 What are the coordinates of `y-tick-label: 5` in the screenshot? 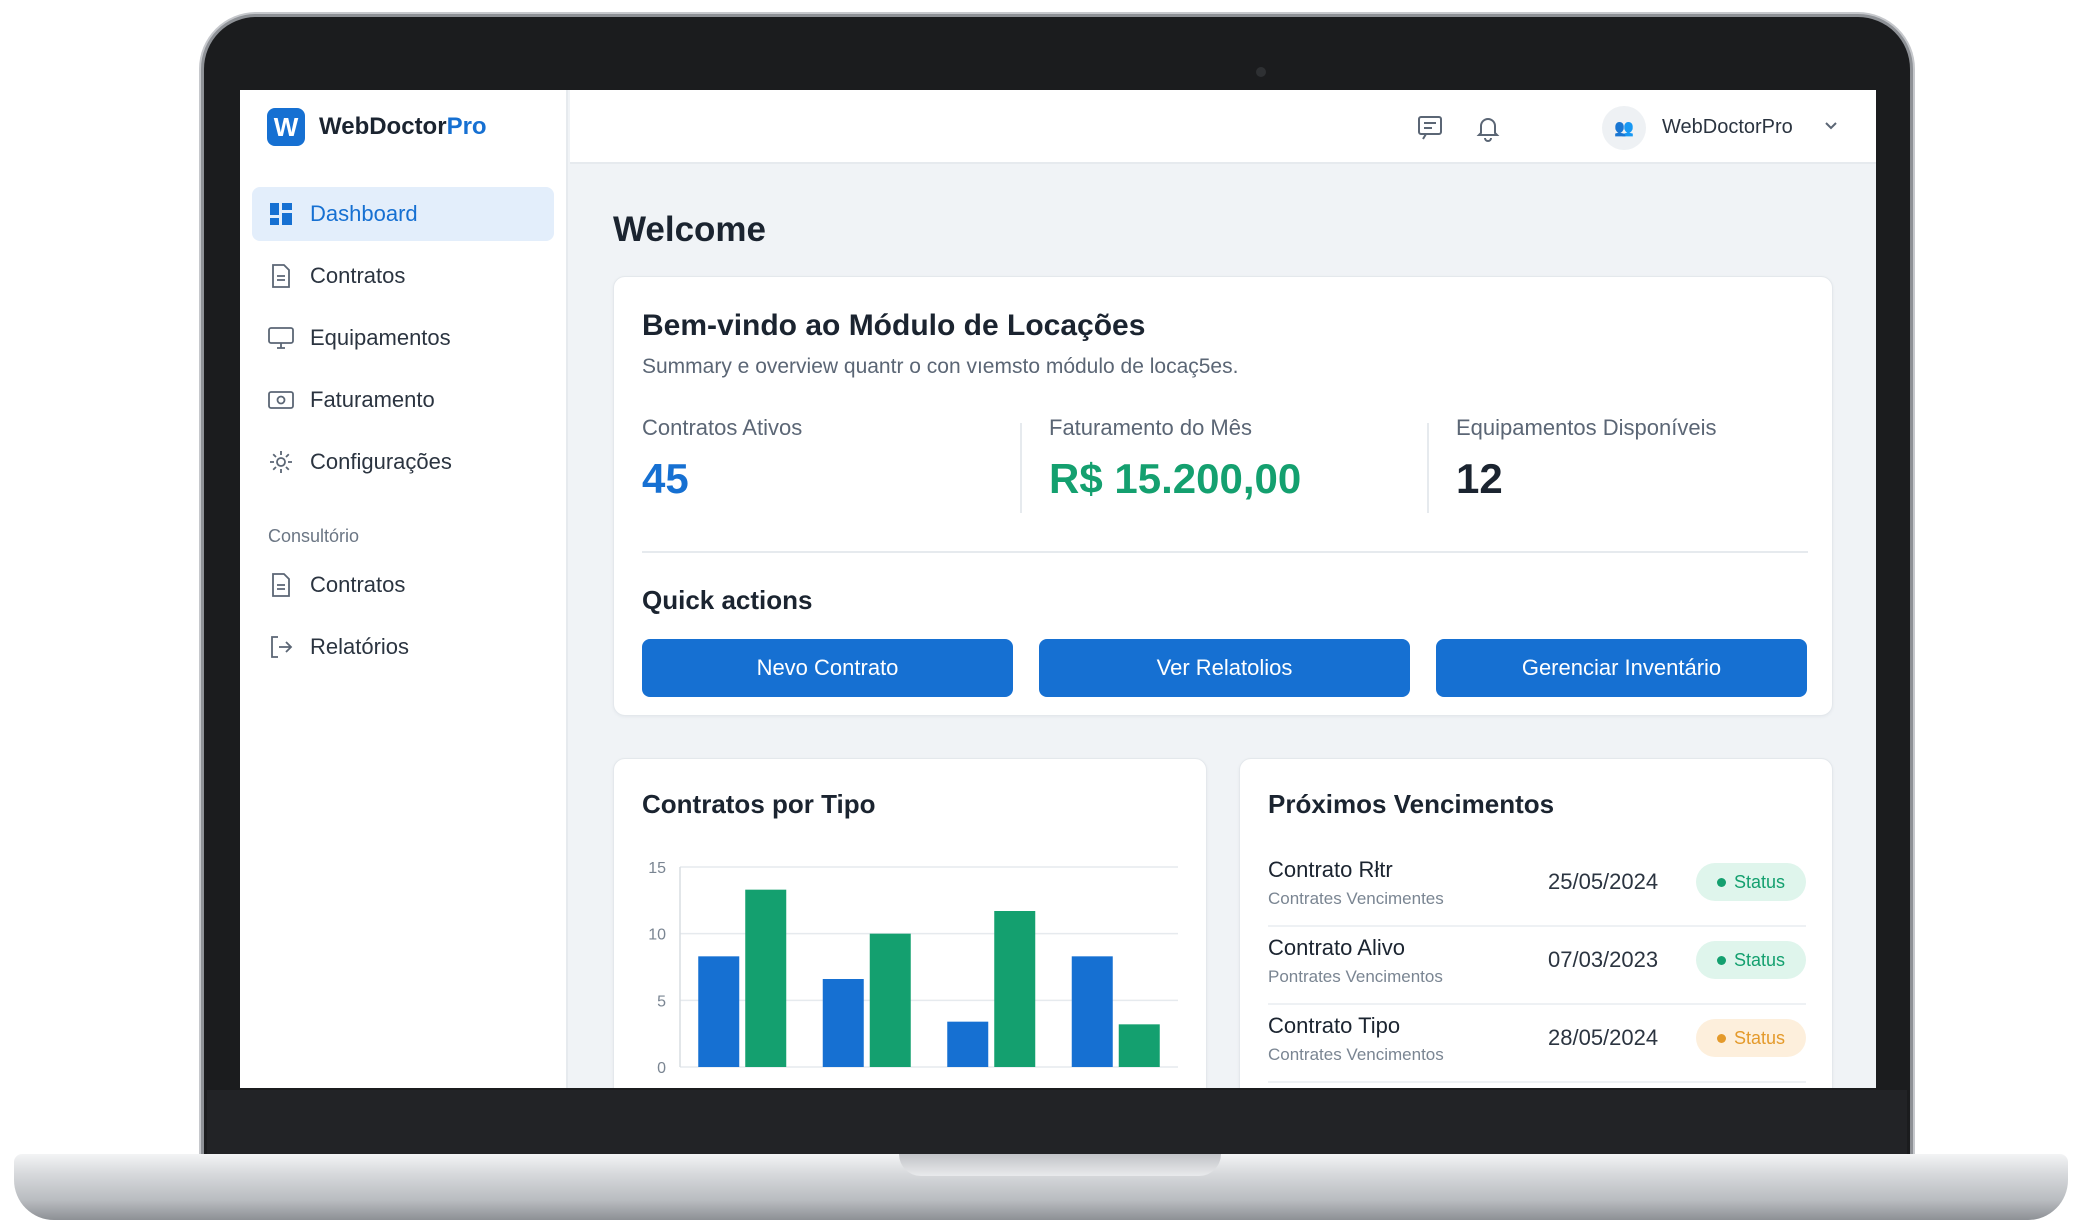 It's located at (661, 1001).